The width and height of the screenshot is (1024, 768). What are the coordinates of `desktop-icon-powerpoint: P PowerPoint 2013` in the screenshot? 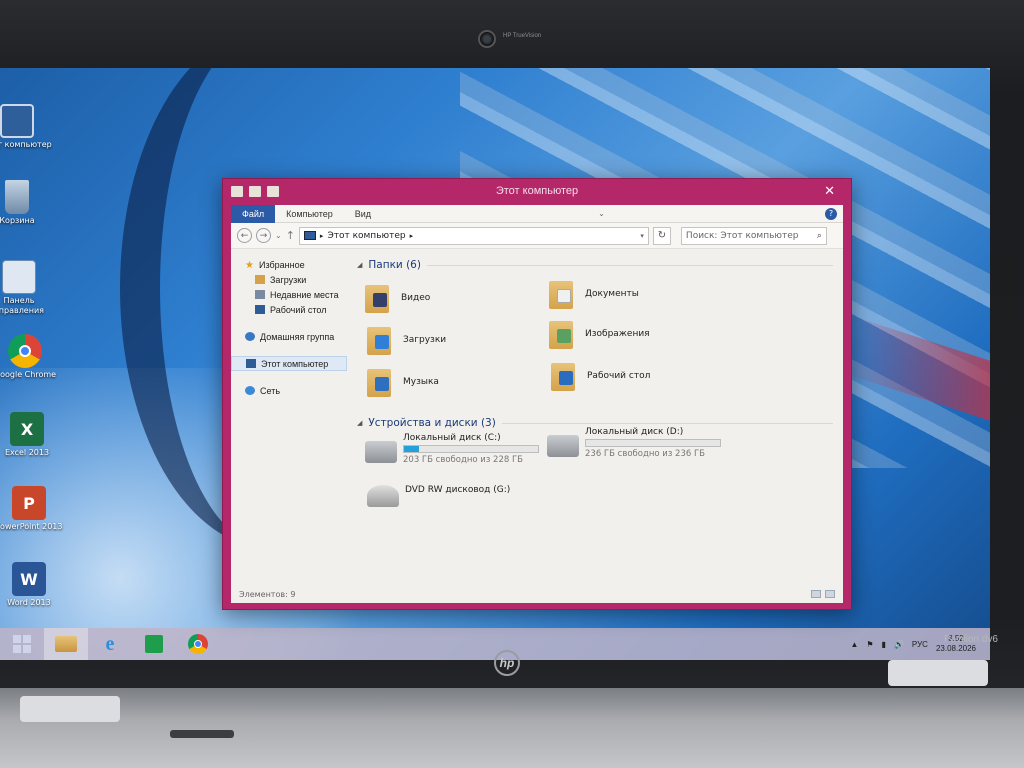 It's located at (32, 509).